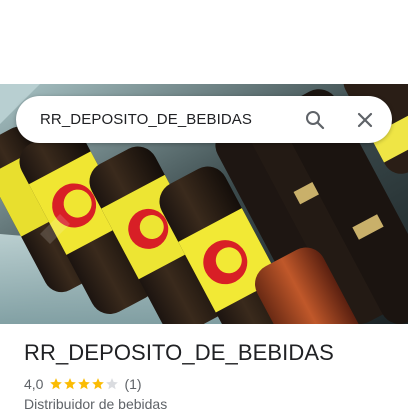 The image size is (408, 412). I want to click on close-icon, so click(365, 119).